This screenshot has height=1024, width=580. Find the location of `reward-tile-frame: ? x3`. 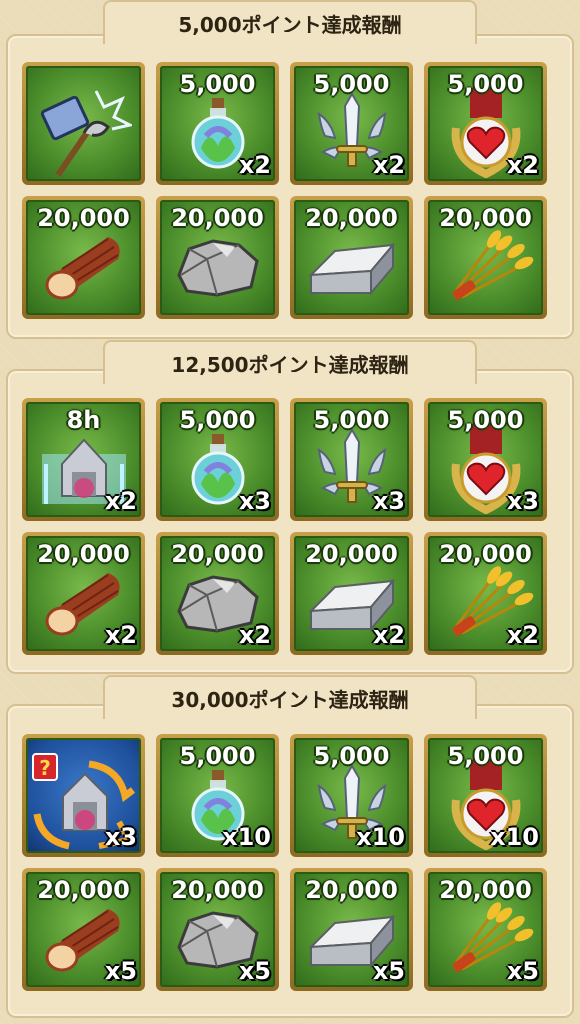

reward-tile-frame: ? x3 is located at coordinates (83, 795).